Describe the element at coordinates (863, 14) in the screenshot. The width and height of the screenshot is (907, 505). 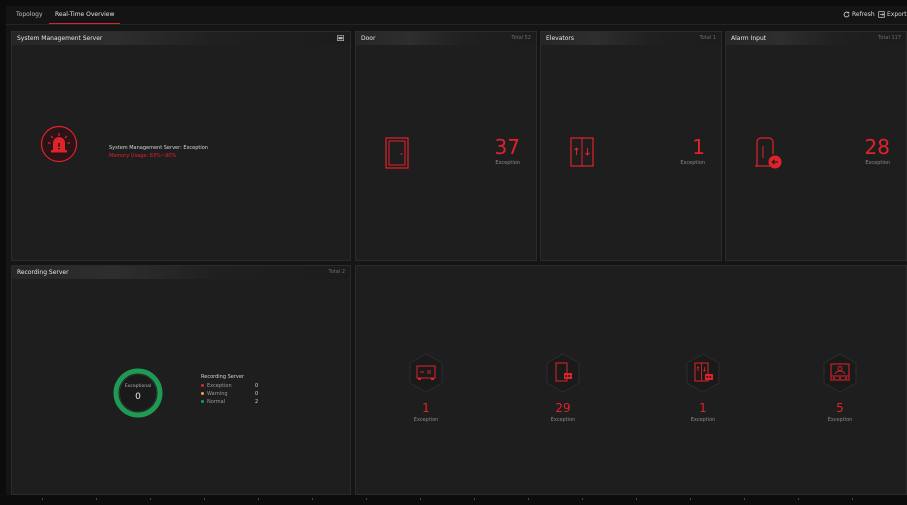
I see `refresh-label: Refresh` at that location.